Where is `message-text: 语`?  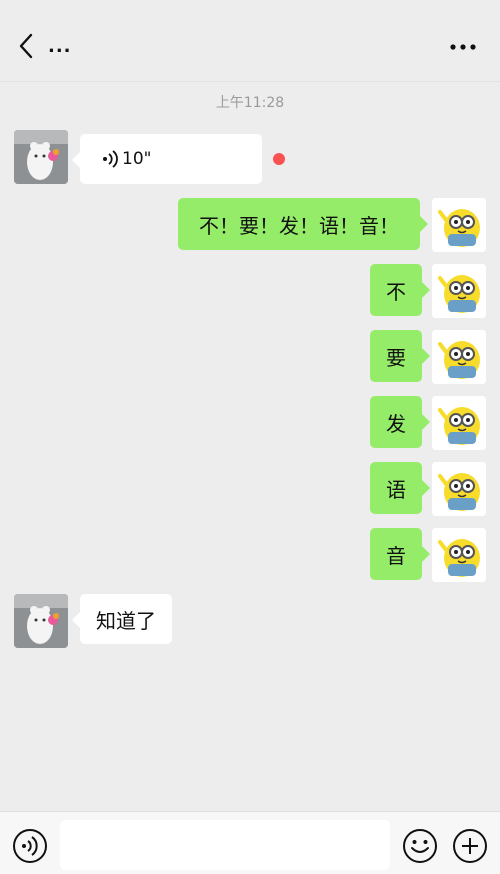 message-text: 语 is located at coordinates (396, 489).